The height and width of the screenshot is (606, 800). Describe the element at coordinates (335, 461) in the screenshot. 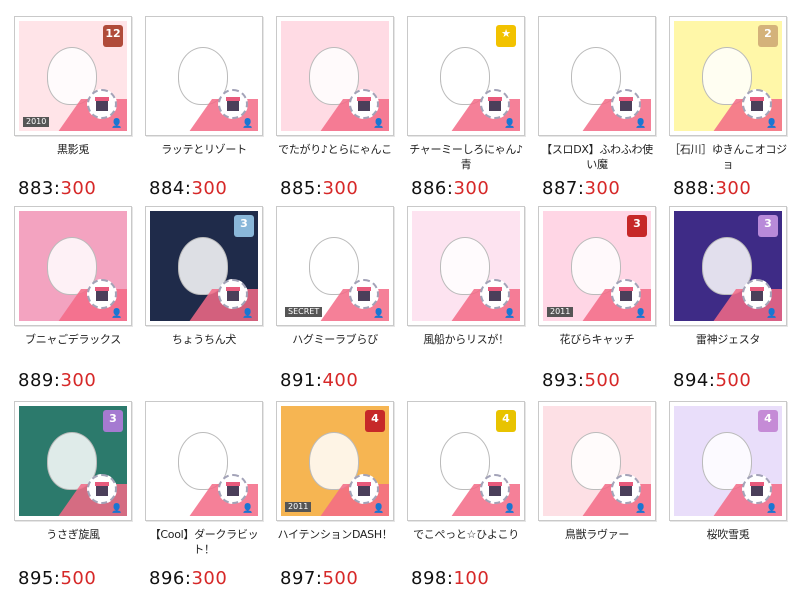

I see `item-card: 👤 4 2011` at that location.